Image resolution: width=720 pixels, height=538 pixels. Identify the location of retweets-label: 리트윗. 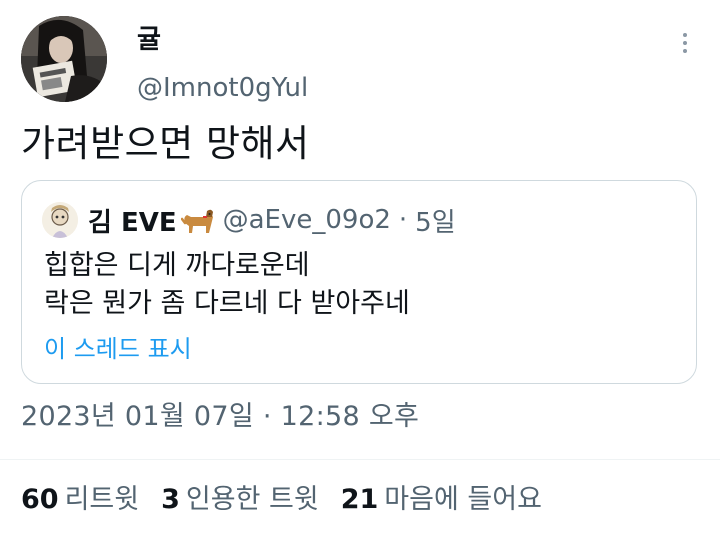
(102, 499).